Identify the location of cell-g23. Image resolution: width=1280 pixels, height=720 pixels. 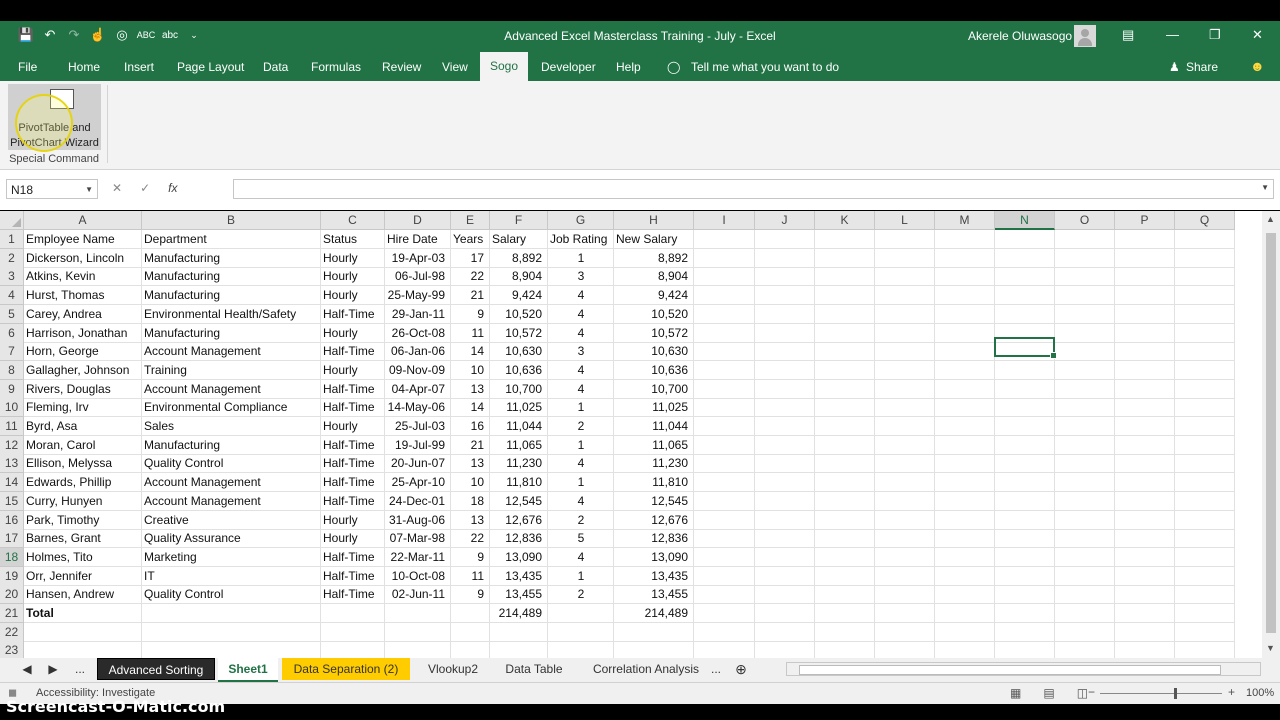
(581, 649).